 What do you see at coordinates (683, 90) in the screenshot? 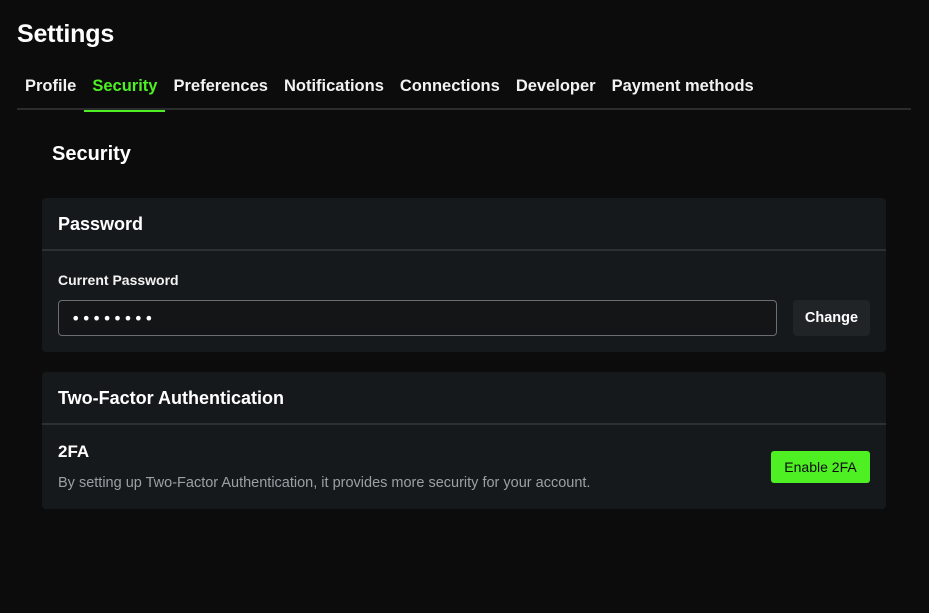
I see `tab-payment-methods: Payment methods` at bounding box center [683, 90].